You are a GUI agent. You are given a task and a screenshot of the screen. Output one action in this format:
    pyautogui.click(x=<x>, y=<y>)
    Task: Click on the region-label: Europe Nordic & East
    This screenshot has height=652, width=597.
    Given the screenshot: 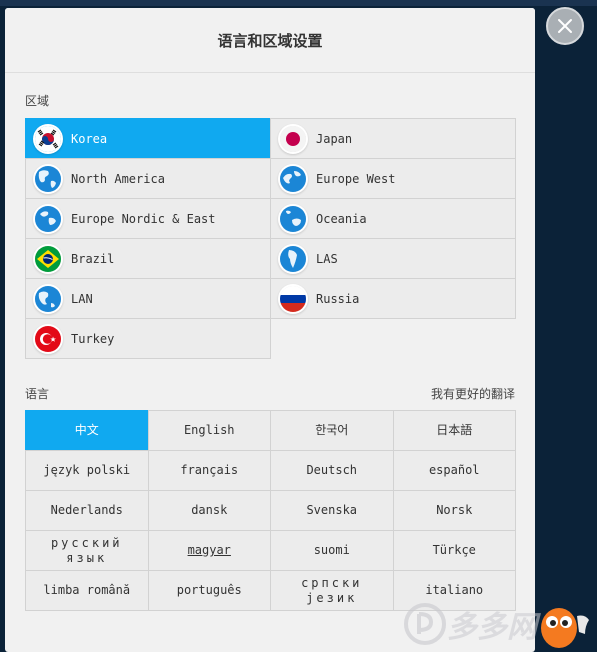 What is the action you would take?
    pyautogui.click(x=143, y=218)
    